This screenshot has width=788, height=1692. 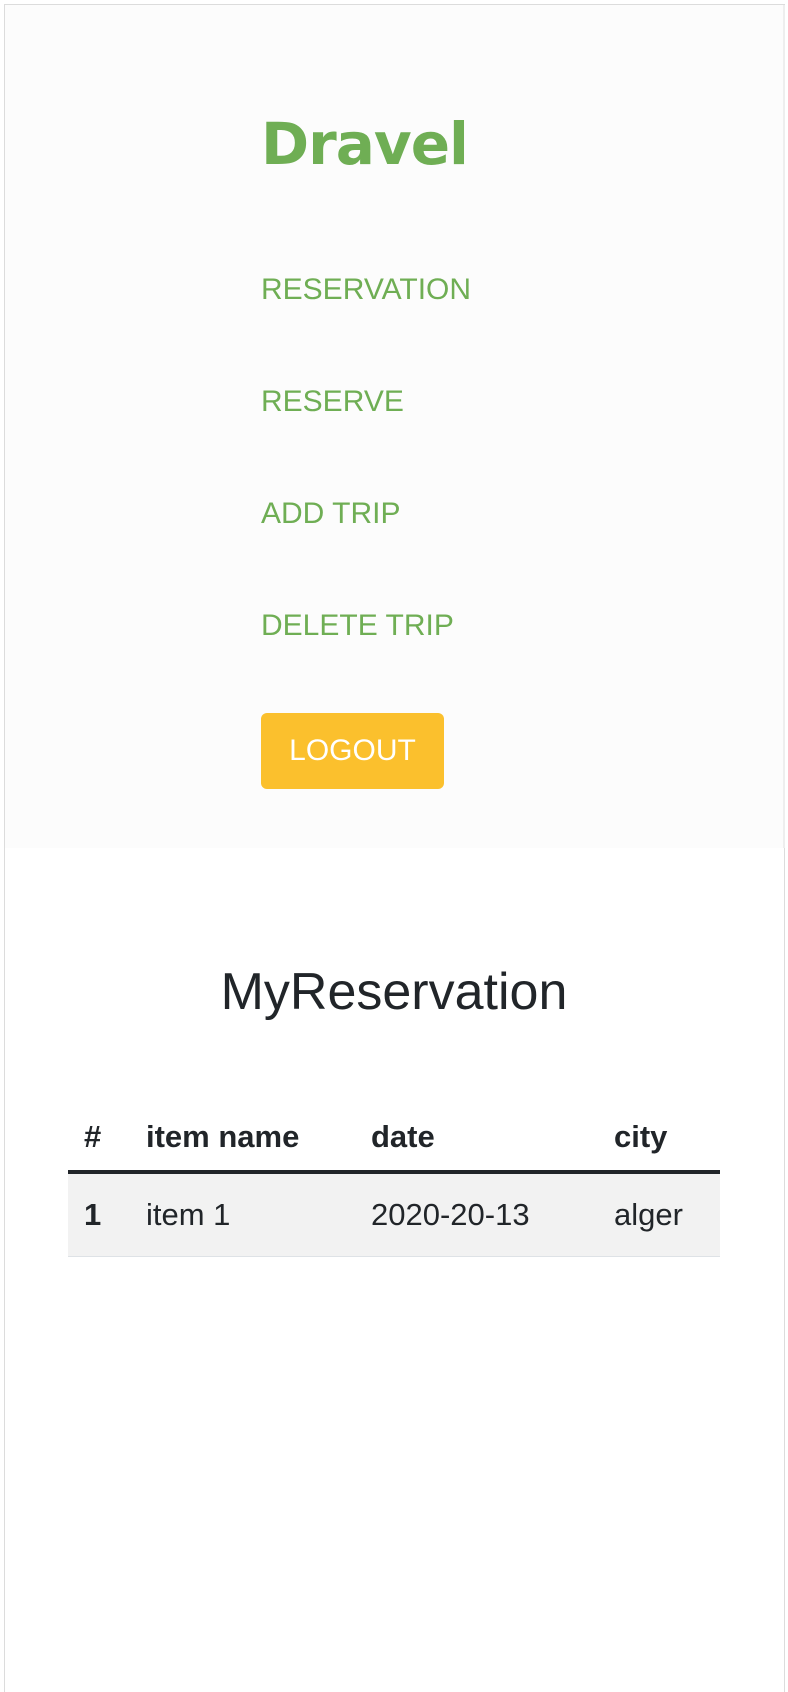 I want to click on column-header-index: #, so click(x=99, y=1139).